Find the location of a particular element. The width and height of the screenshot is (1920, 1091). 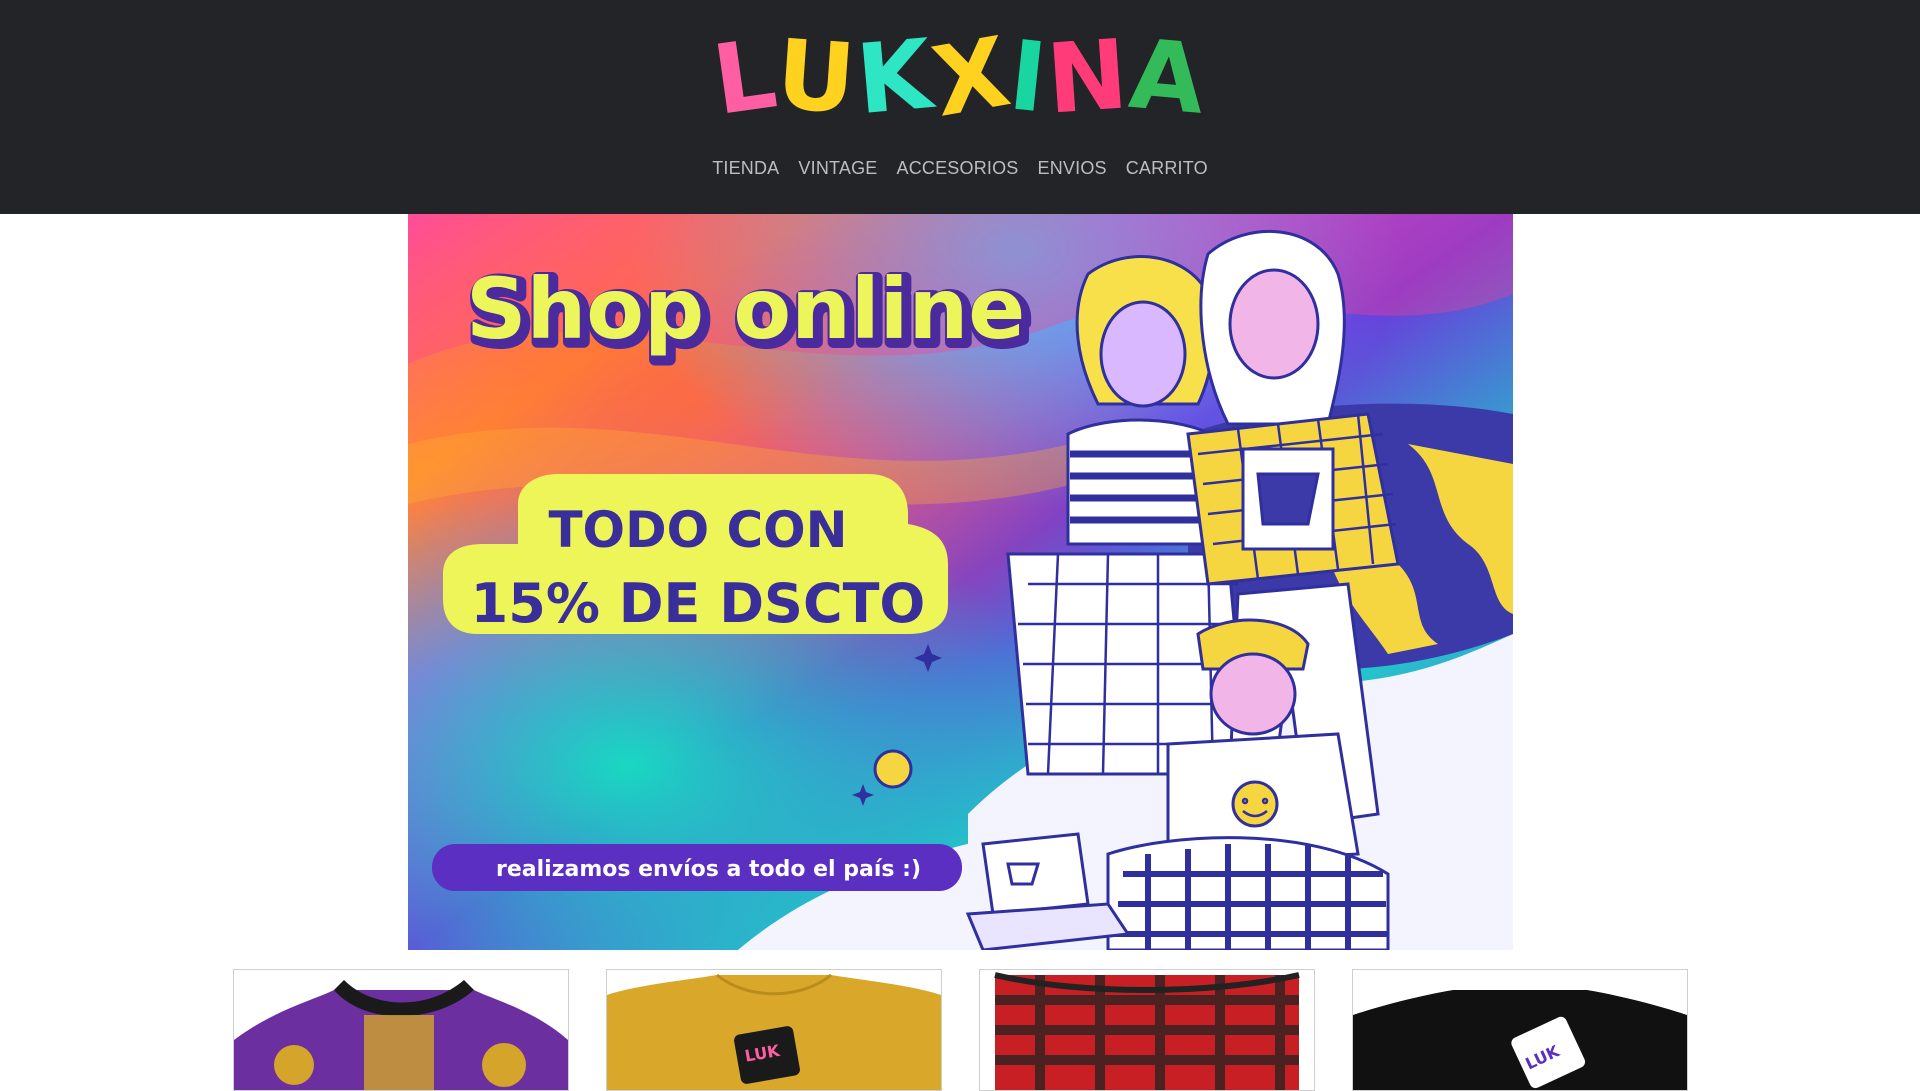

product-image-2: LUK is located at coordinates (774, 1030).